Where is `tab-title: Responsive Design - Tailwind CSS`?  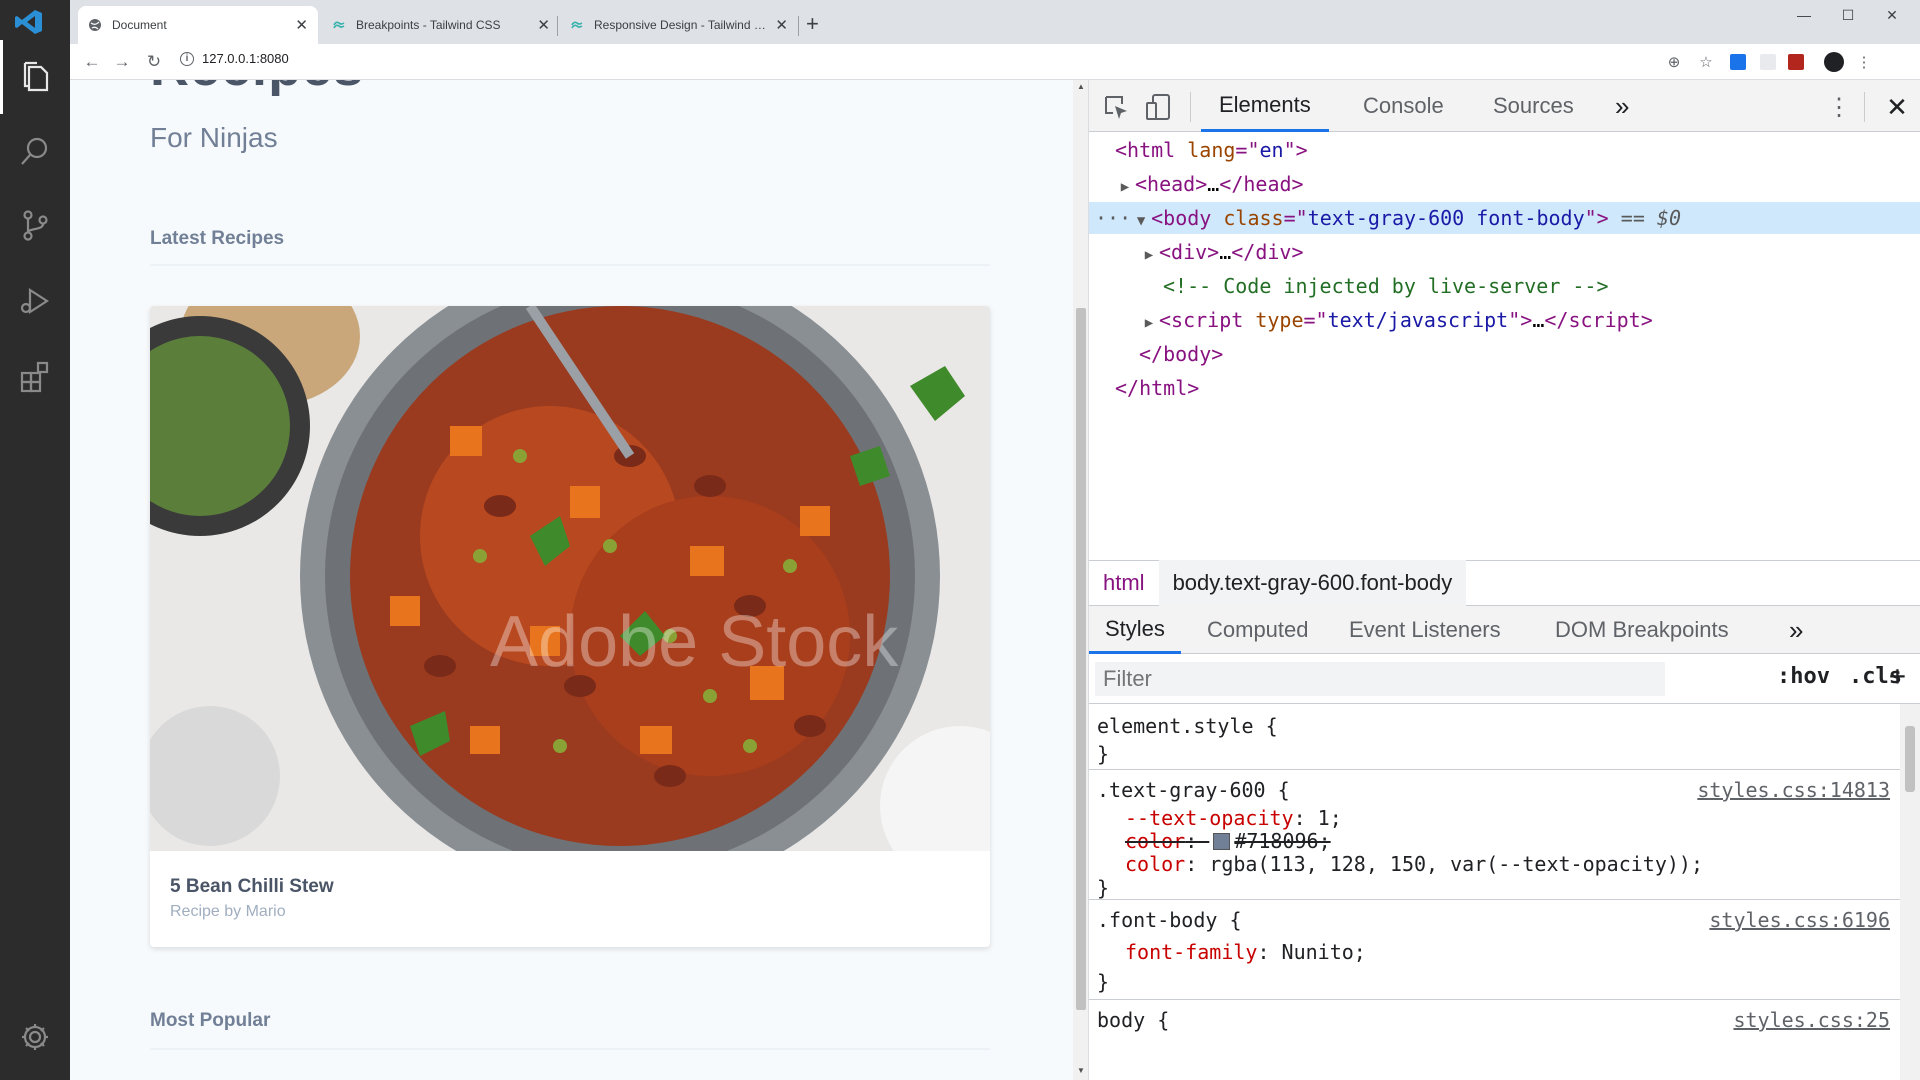
tab-title: Responsive Design - Tailwind CSS is located at coordinates (681, 25).